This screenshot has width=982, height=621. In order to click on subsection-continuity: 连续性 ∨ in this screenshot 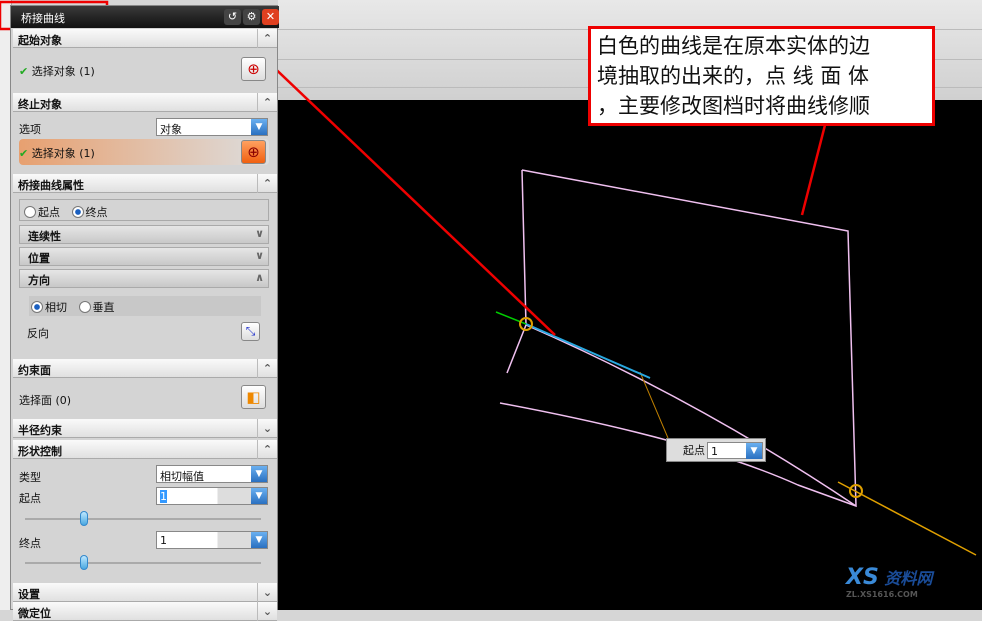, I will do `click(144, 234)`.